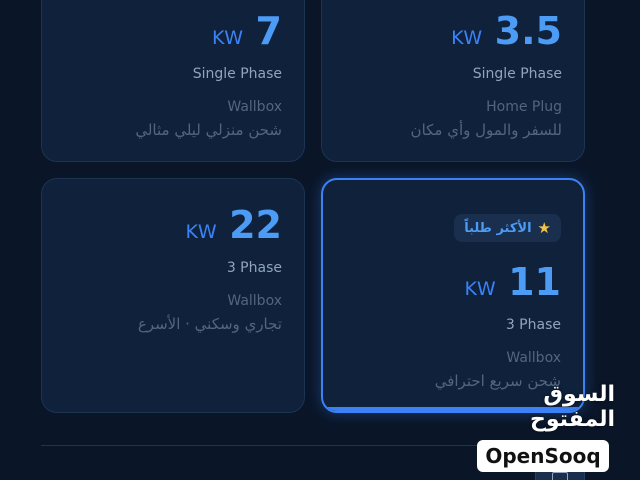 This screenshot has height=480, width=640. I want to click on power-value: 11, so click(534, 282).